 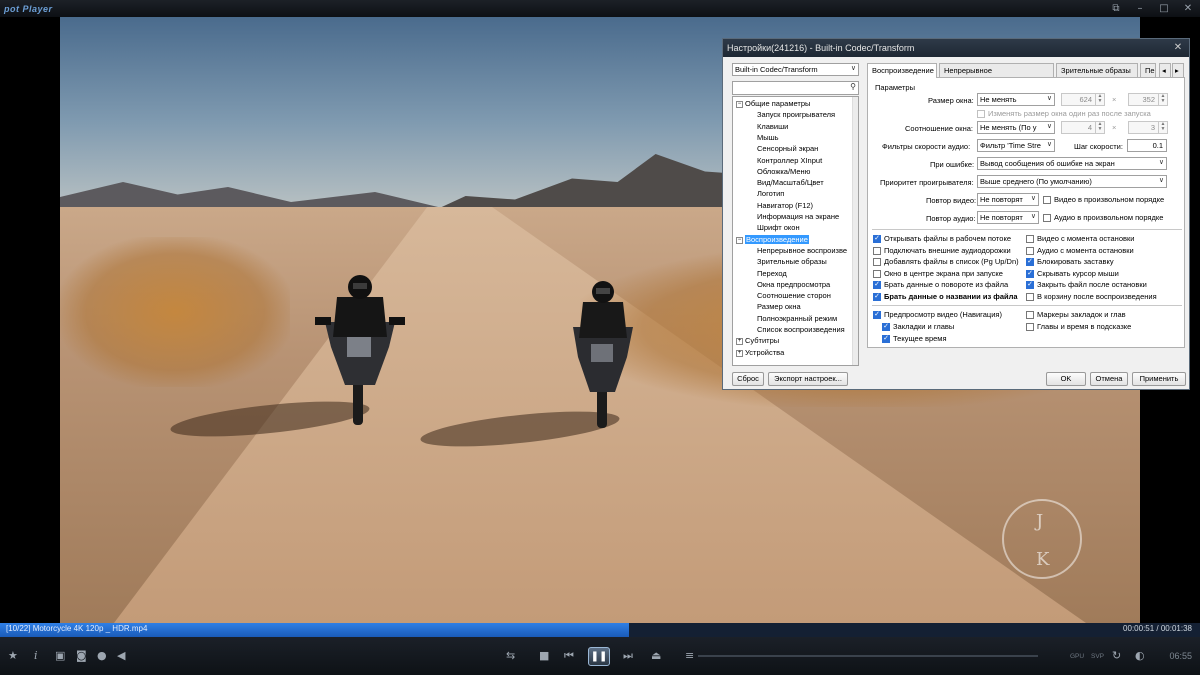 I want to click on tab-continuous: Непрерывное воспроизведение, so click(x=996, y=75).